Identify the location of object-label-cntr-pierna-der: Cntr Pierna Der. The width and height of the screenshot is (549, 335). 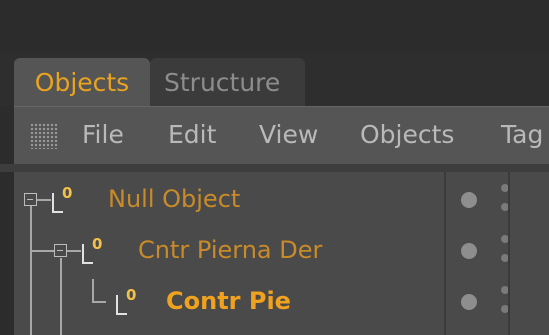
(230, 250).